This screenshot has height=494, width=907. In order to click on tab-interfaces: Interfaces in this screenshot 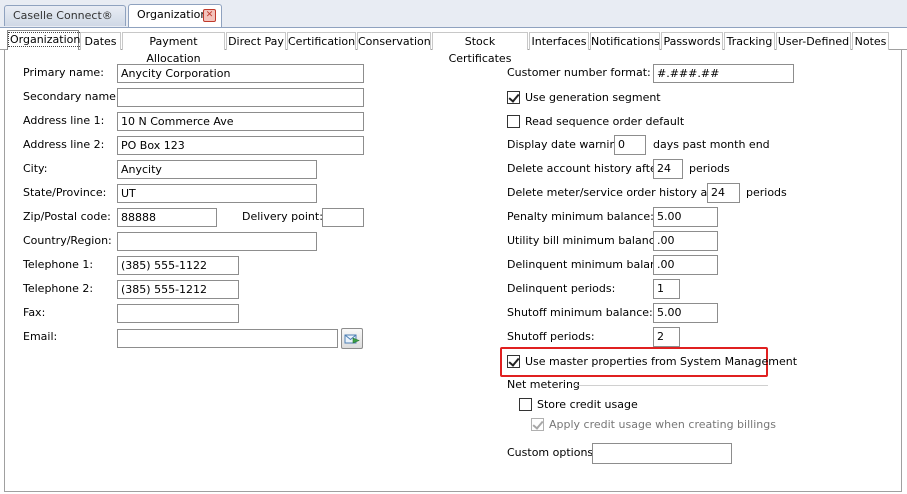, I will do `click(559, 41)`.